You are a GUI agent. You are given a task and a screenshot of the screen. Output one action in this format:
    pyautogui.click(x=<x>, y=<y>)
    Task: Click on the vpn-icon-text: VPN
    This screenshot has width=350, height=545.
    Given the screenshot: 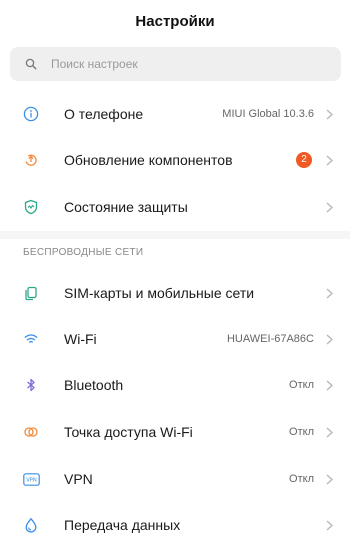 What is the action you would take?
    pyautogui.click(x=31, y=480)
    